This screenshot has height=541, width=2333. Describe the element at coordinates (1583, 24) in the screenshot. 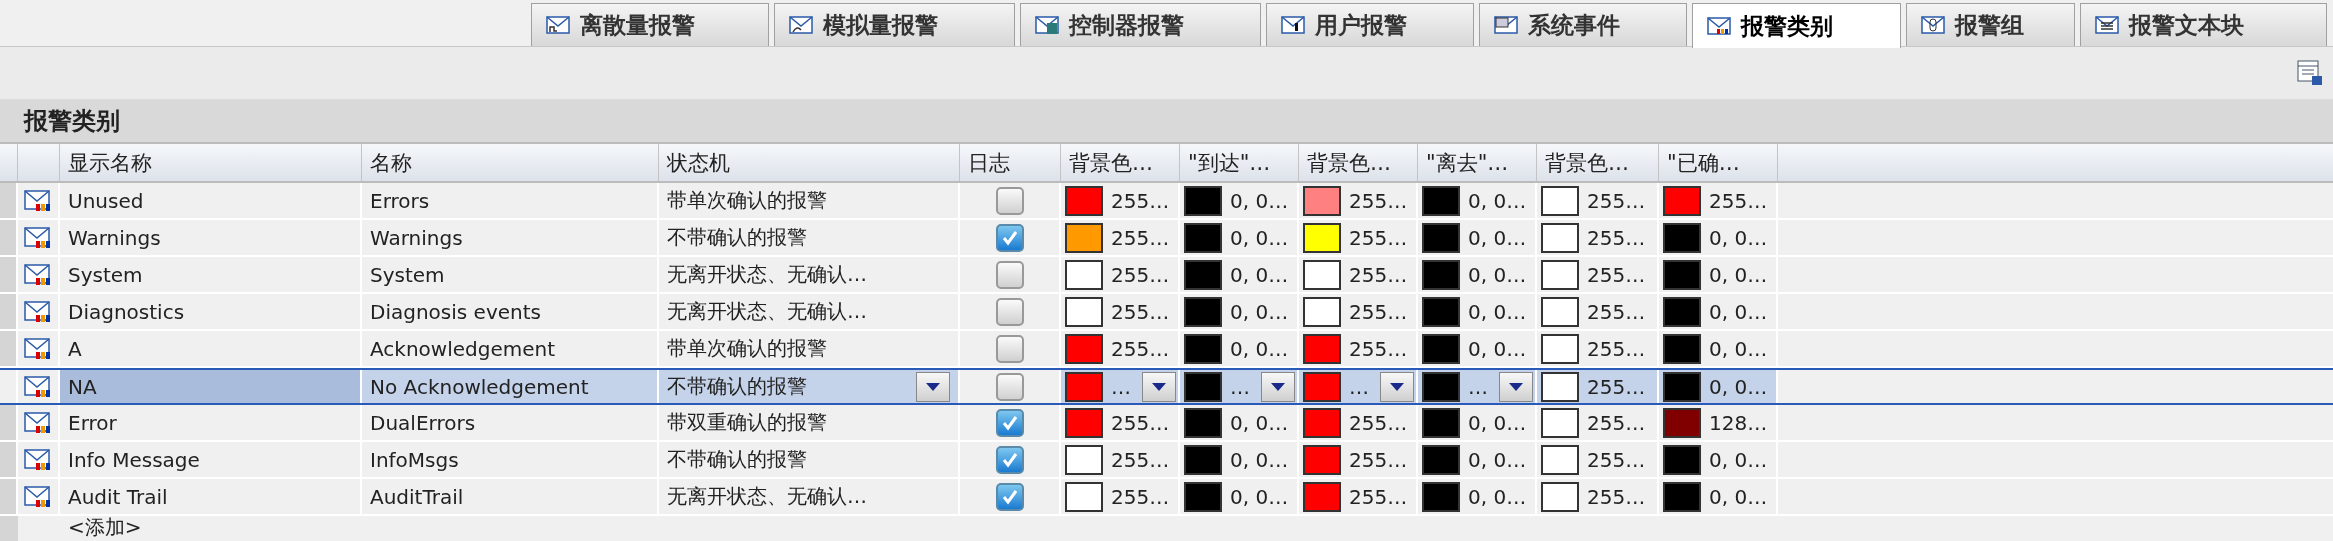

I see `editor-tab: 系统事件` at that location.